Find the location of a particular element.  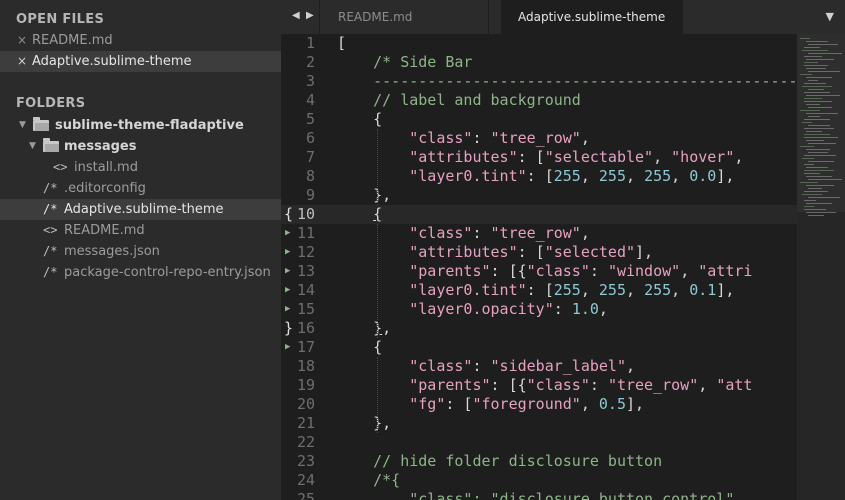

code-line: 21 }, is located at coordinates (539, 423).